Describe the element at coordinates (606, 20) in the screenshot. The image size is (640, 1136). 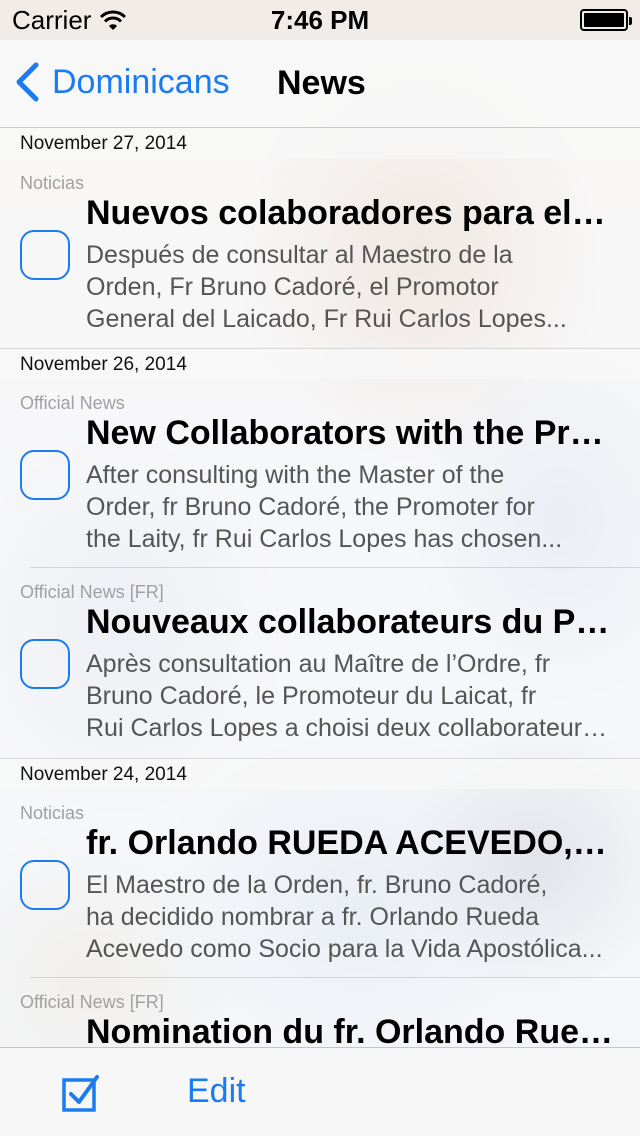
I see `battery-icon` at that location.